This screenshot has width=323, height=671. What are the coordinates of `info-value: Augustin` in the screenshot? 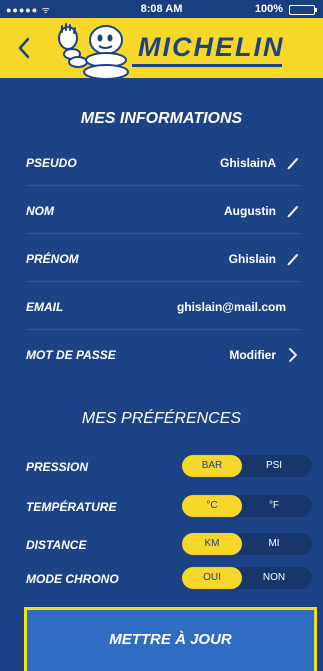 It's located at (250, 211).